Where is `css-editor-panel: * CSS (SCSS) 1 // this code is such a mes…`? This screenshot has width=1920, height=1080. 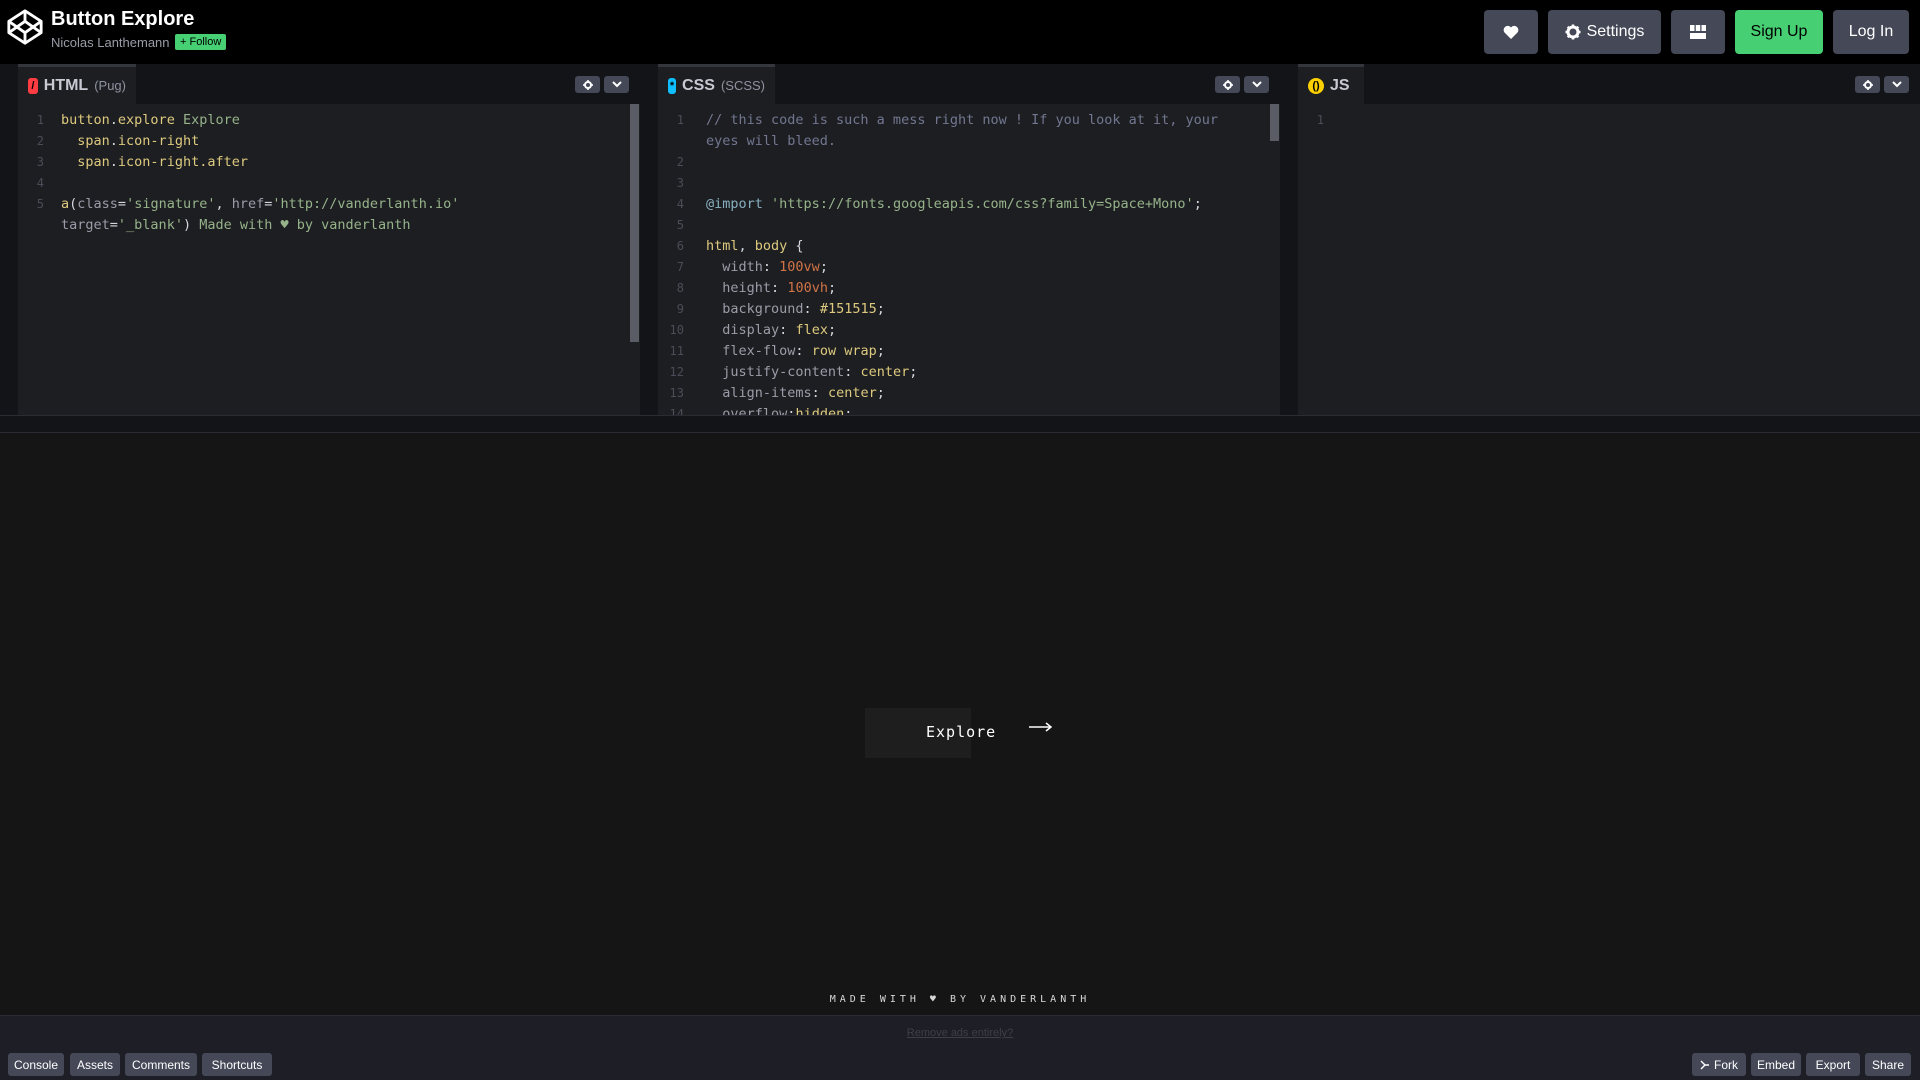
css-editor-panel: * CSS (SCSS) 1 // this code is such a mes… is located at coordinates (969, 239).